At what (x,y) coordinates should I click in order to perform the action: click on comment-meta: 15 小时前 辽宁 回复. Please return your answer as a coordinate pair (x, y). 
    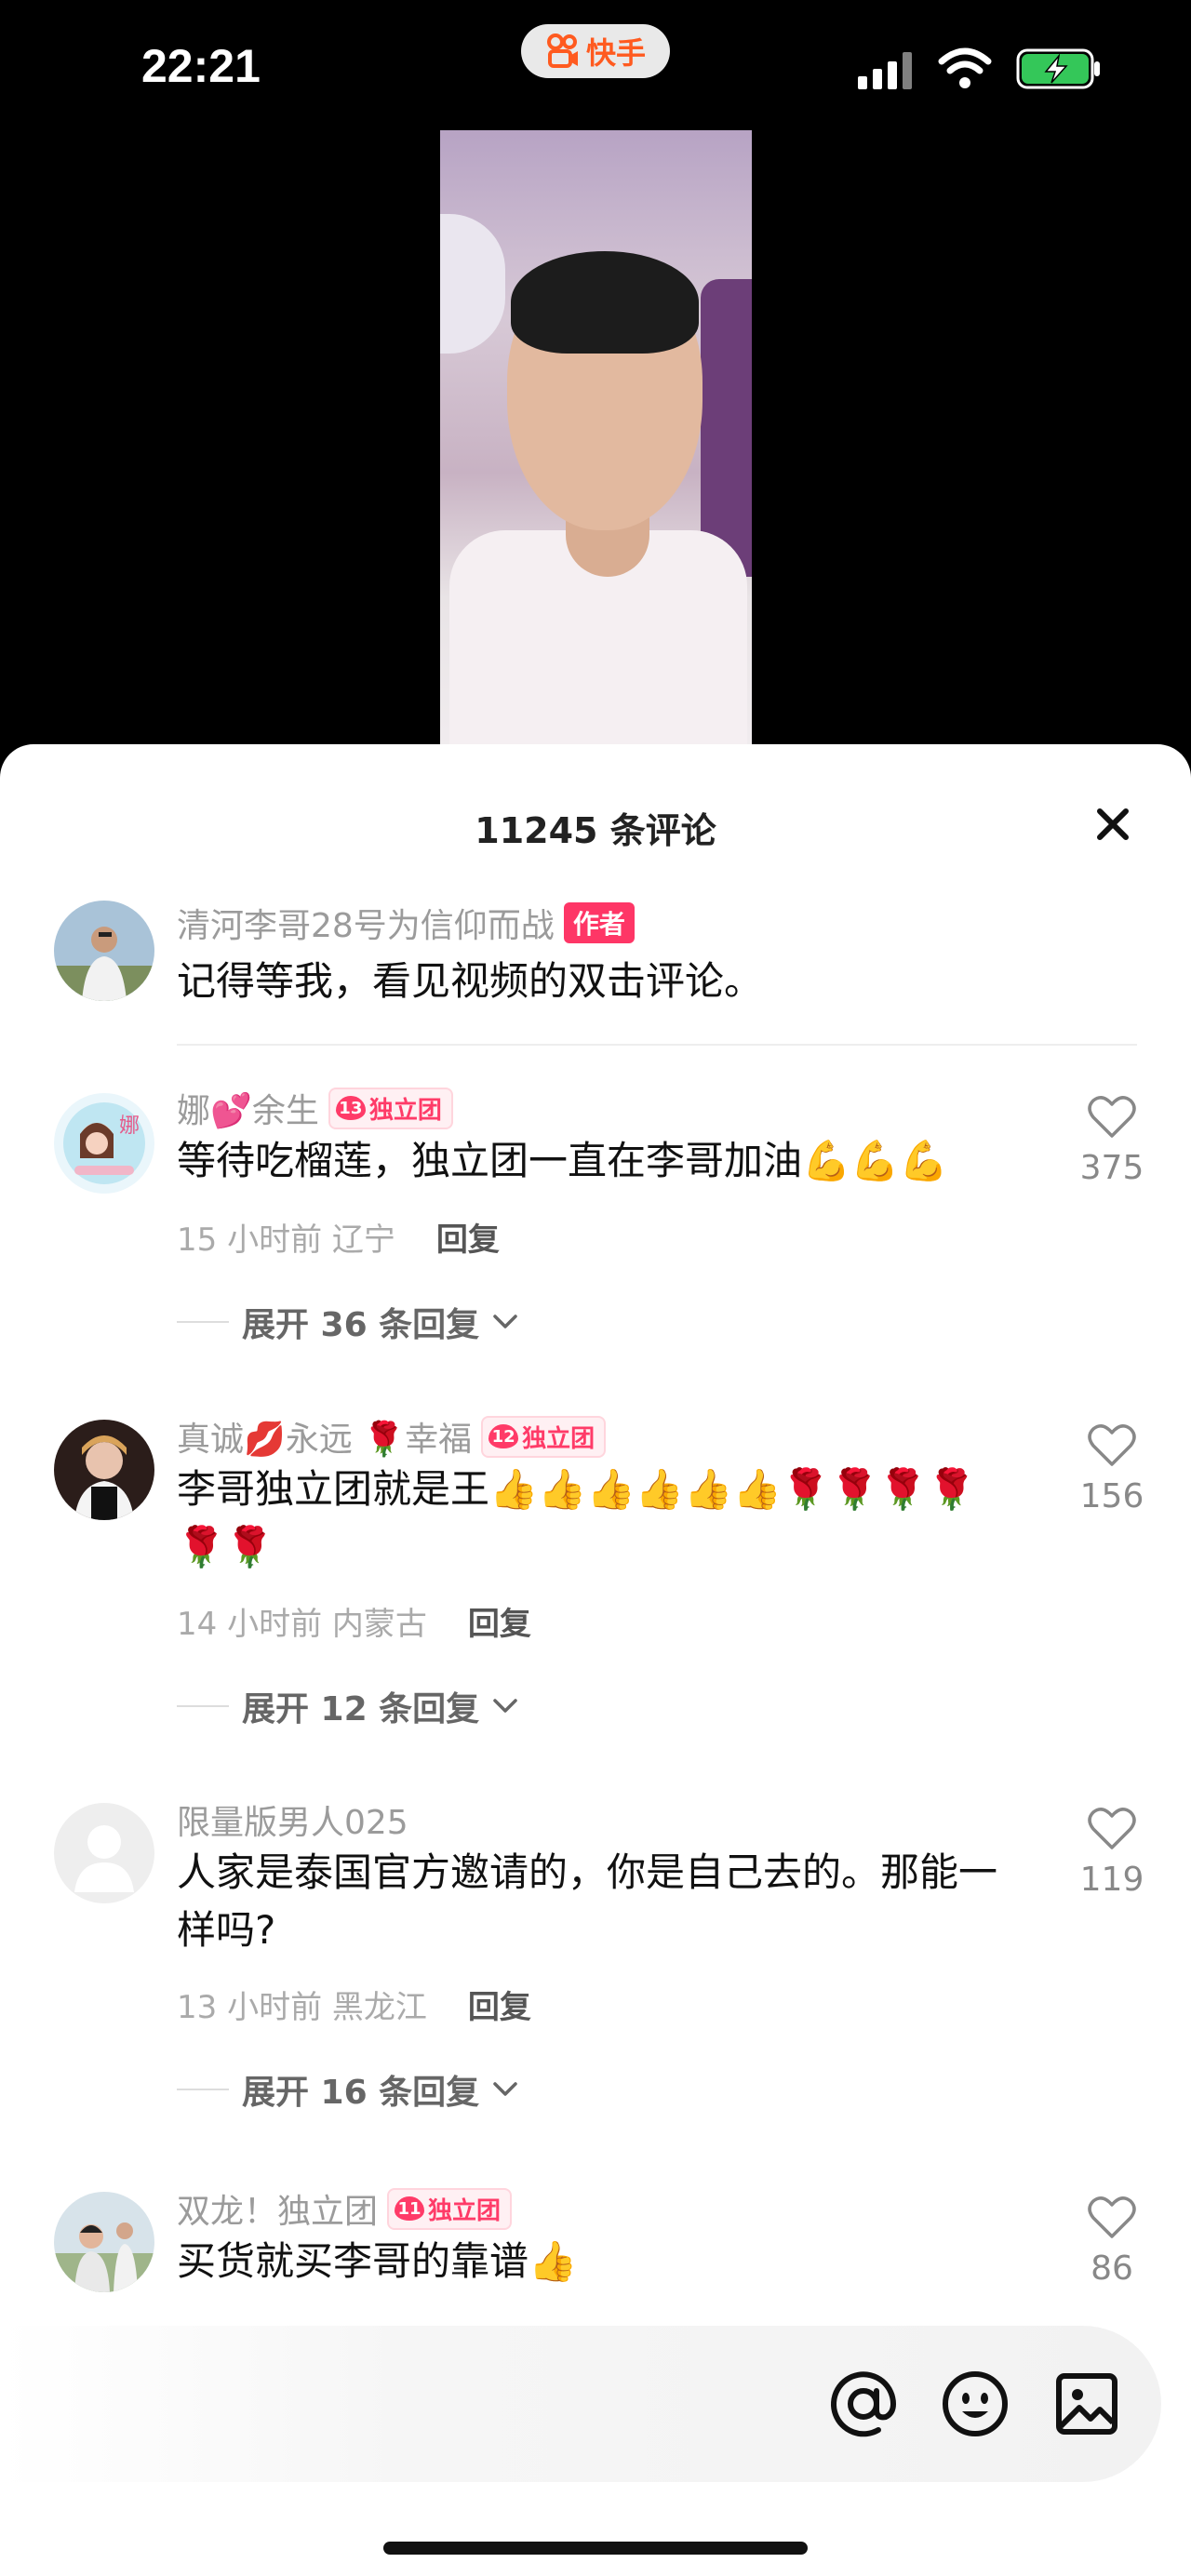
    Looking at the image, I should click on (338, 1237).